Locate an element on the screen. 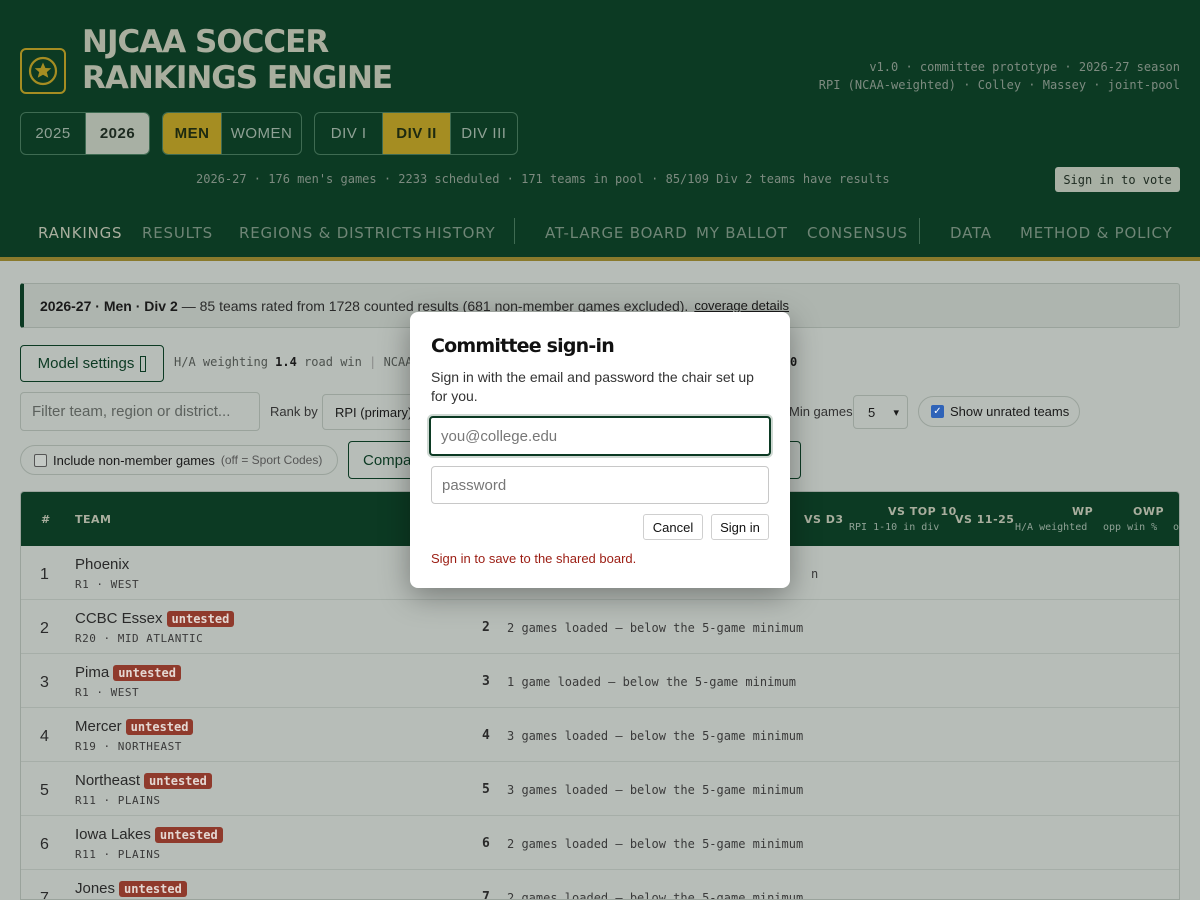 The height and width of the screenshot is (900, 1200). nonmember-games-checkbox is located at coordinates (40, 460).